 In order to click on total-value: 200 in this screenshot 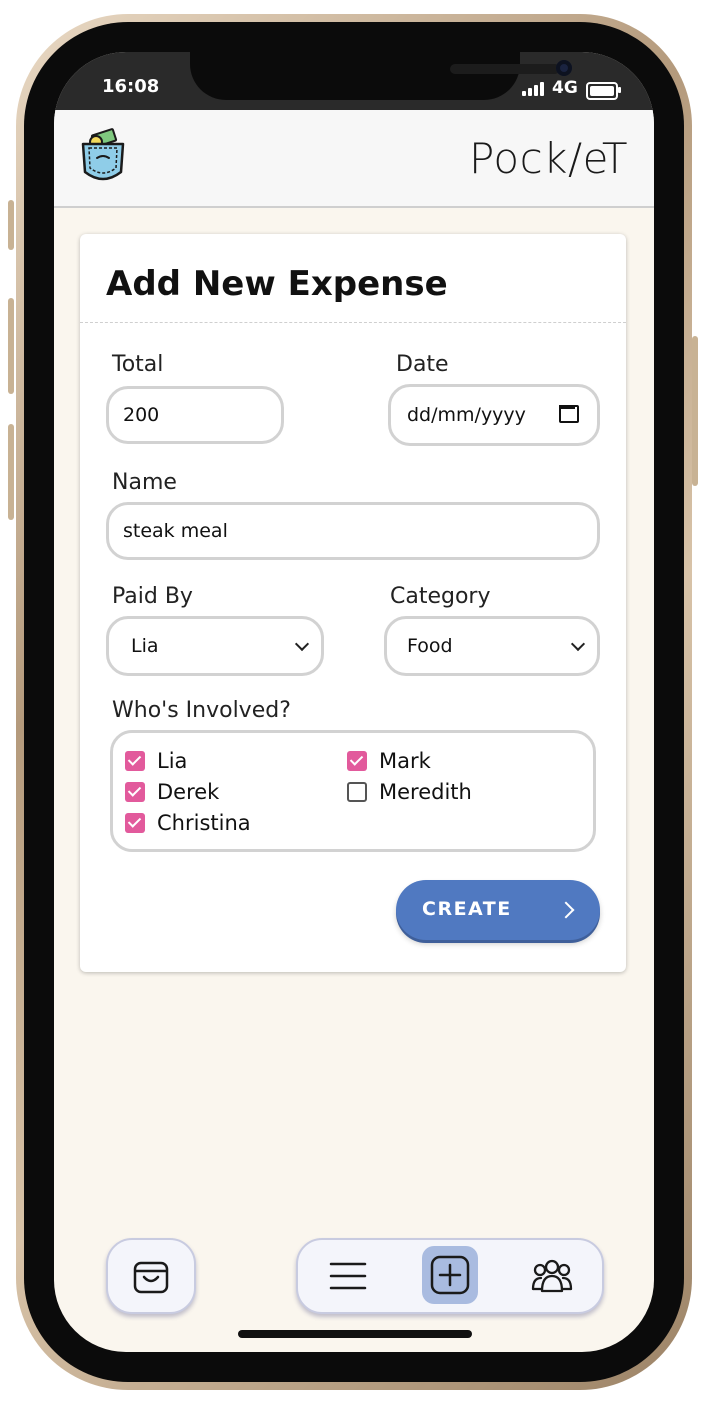, I will do `click(141, 415)`.